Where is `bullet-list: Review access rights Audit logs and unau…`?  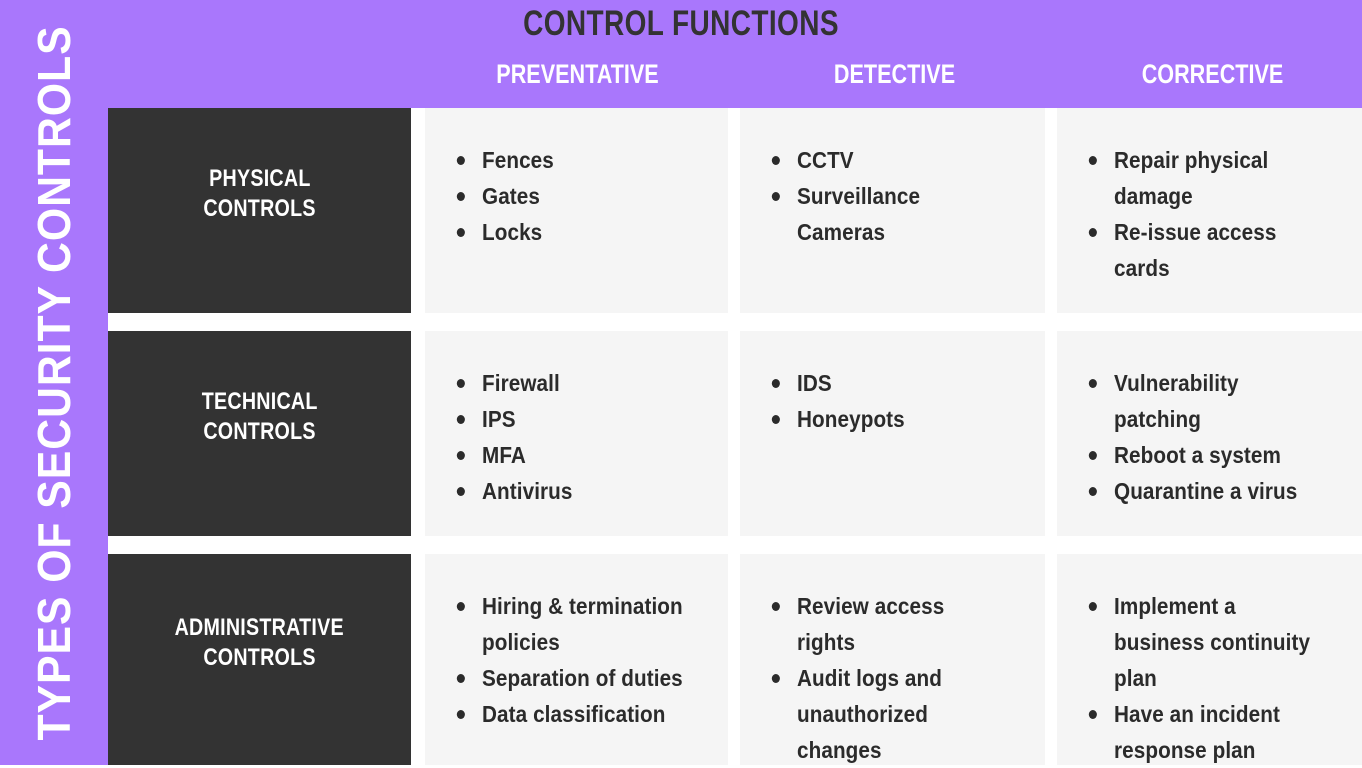 bullet-list: Review access rights Audit logs and unau… is located at coordinates (900, 678).